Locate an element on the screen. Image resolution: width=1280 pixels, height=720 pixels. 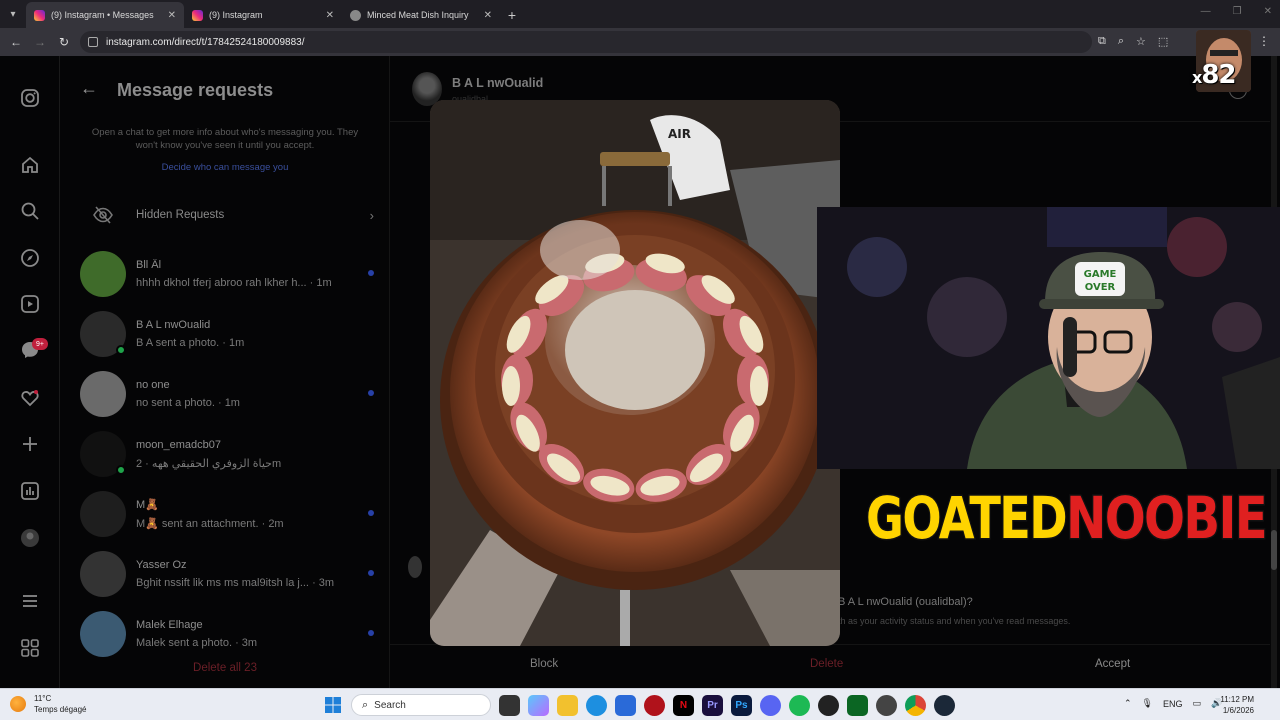
task-view-icon is located at coordinates (509, 705).